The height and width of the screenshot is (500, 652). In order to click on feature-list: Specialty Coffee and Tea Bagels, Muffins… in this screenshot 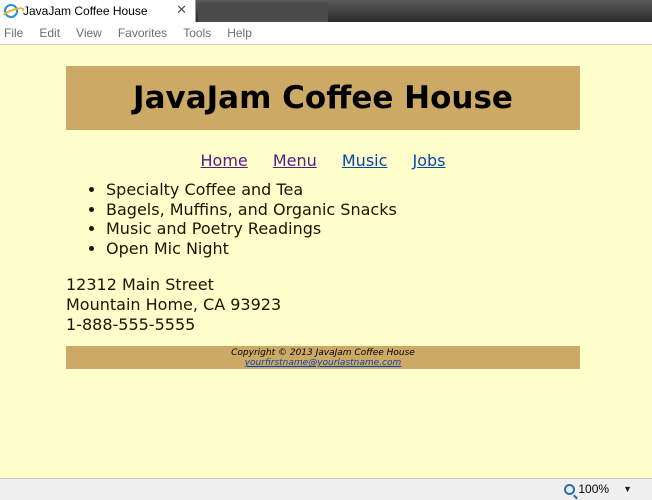, I will do `click(343, 219)`.